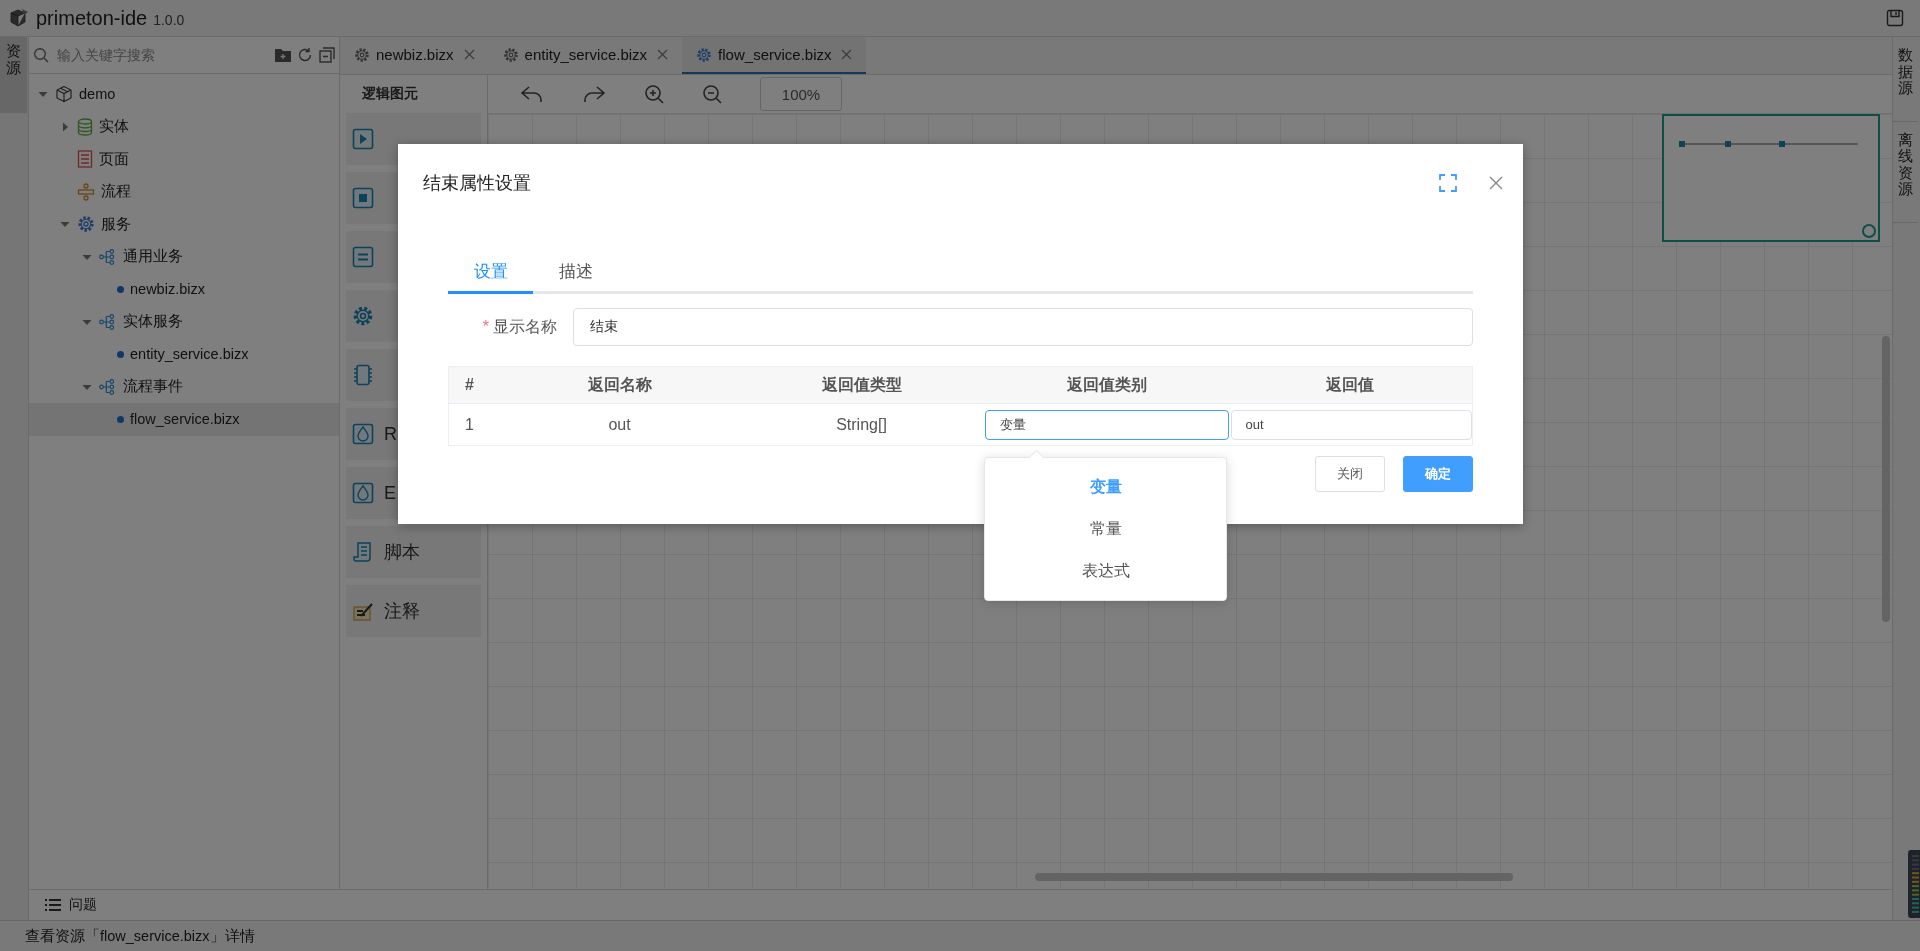 The image size is (1920, 951). Describe the element at coordinates (283, 55) in the screenshot. I see `folder-icon` at that location.